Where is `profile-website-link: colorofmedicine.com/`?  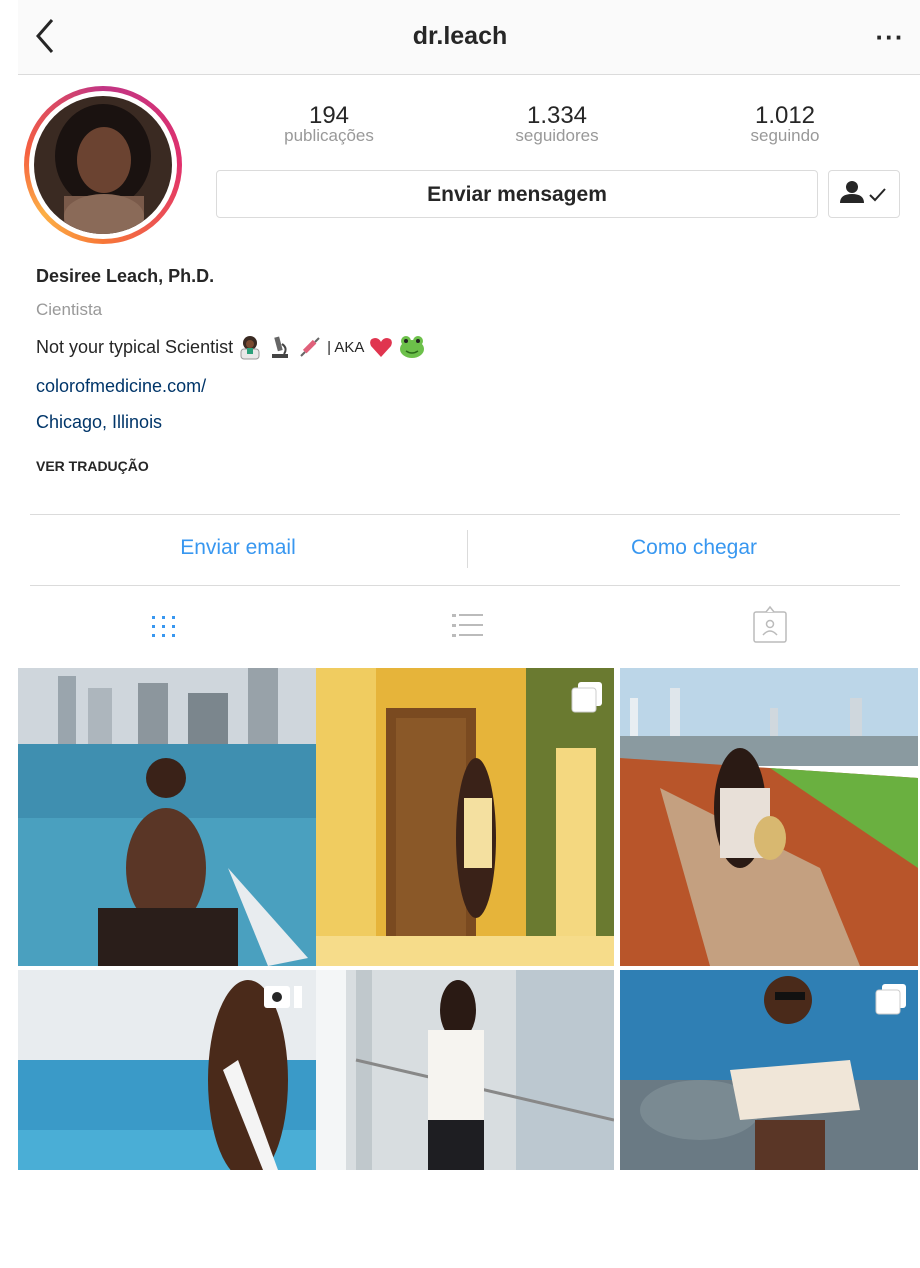 profile-website-link: colorofmedicine.com/ is located at coordinates (121, 386).